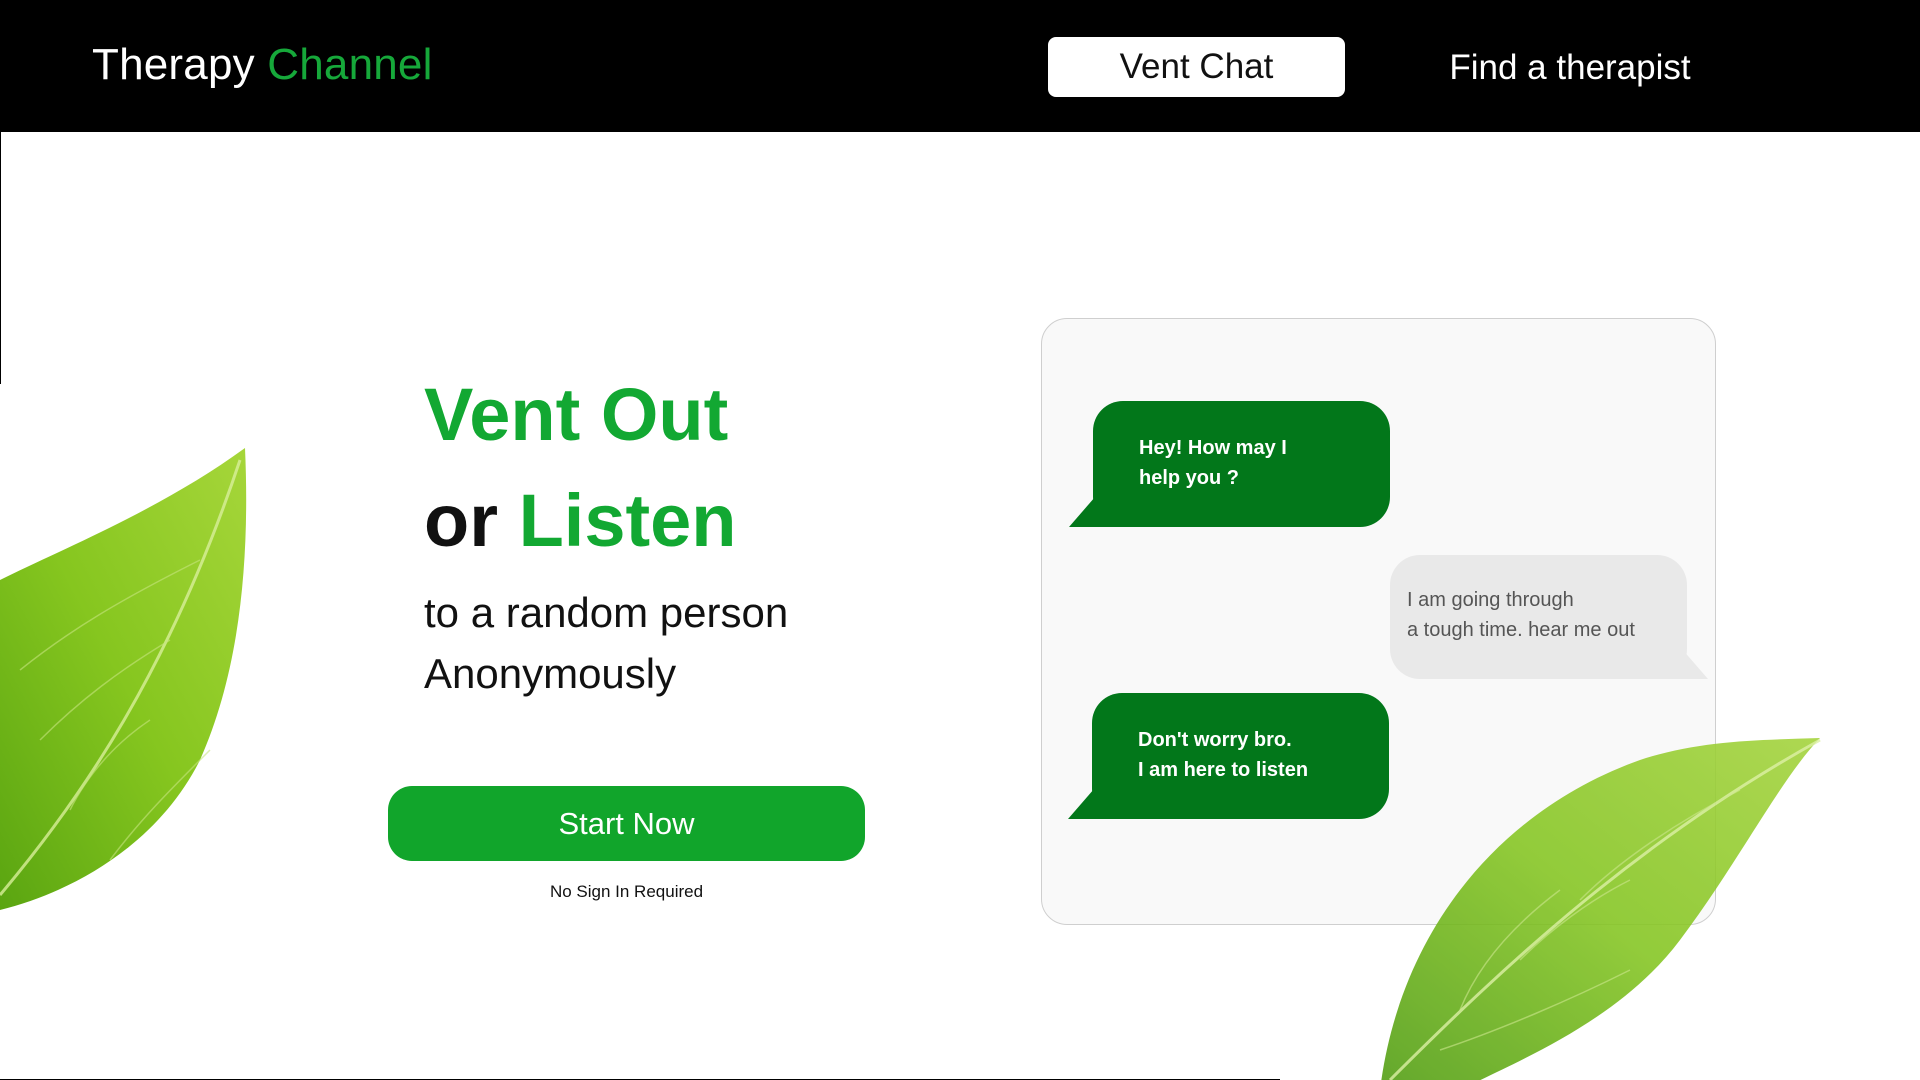 This screenshot has width=1920, height=1080. Describe the element at coordinates (626, 891) in the screenshot. I see `no-sign-in-note: No Sign In Required` at that location.